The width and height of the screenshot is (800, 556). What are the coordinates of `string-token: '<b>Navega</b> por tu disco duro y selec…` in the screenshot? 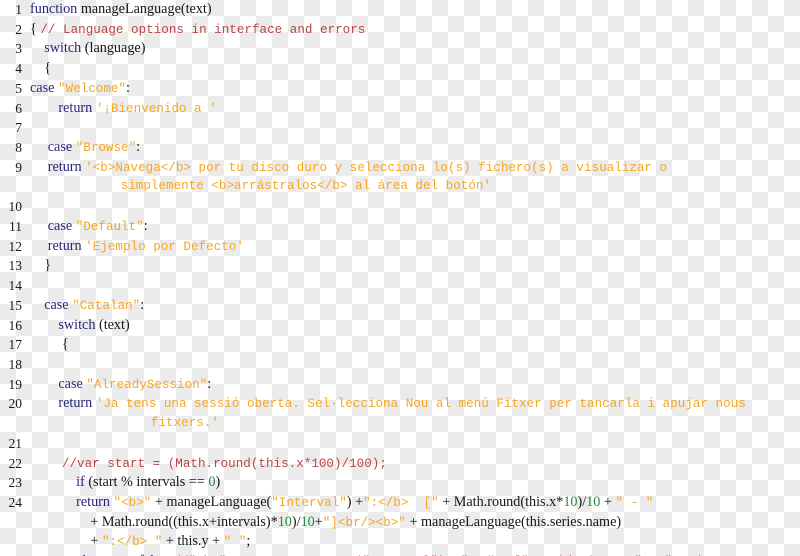 It's located at (376, 167).